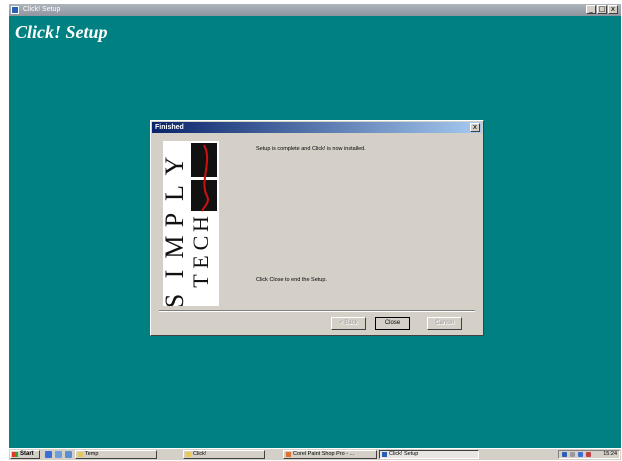 The width and height of the screenshot is (622, 461). What do you see at coordinates (315, 10) in the screenshot?
I see `setup-window-titlebar: Click! Setup _ □ x` at bounding box center [315, 10].